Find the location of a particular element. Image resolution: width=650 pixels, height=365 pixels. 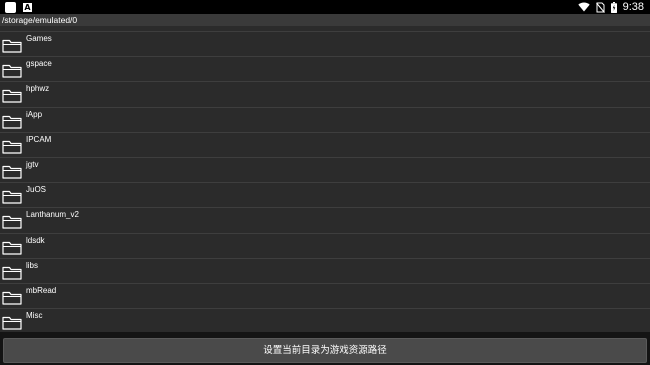

folder-name: JuOS is located at coordinates (36, 190).